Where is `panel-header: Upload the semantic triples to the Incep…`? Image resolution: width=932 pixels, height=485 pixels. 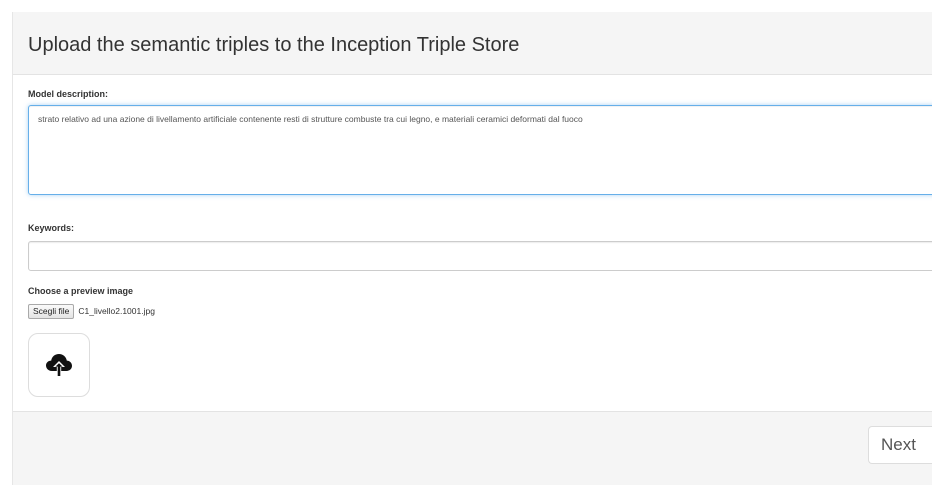 panel-header: Upload the semantic triples to the Incep… is located at coordinates (472, 43).